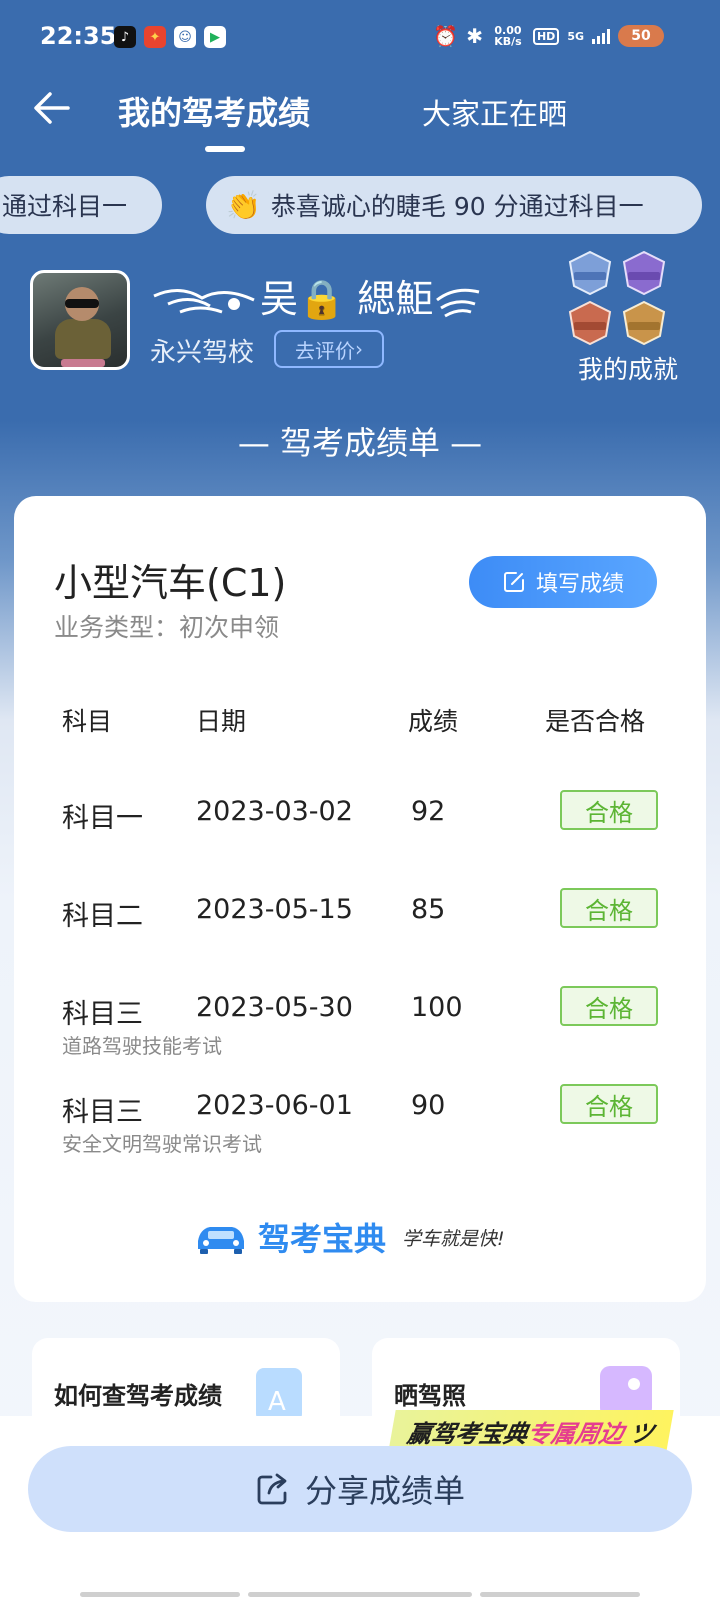  Describe the element at coordinates (204, 300) in the screenshot. I see `wing-decoration-left-icon` at that location.